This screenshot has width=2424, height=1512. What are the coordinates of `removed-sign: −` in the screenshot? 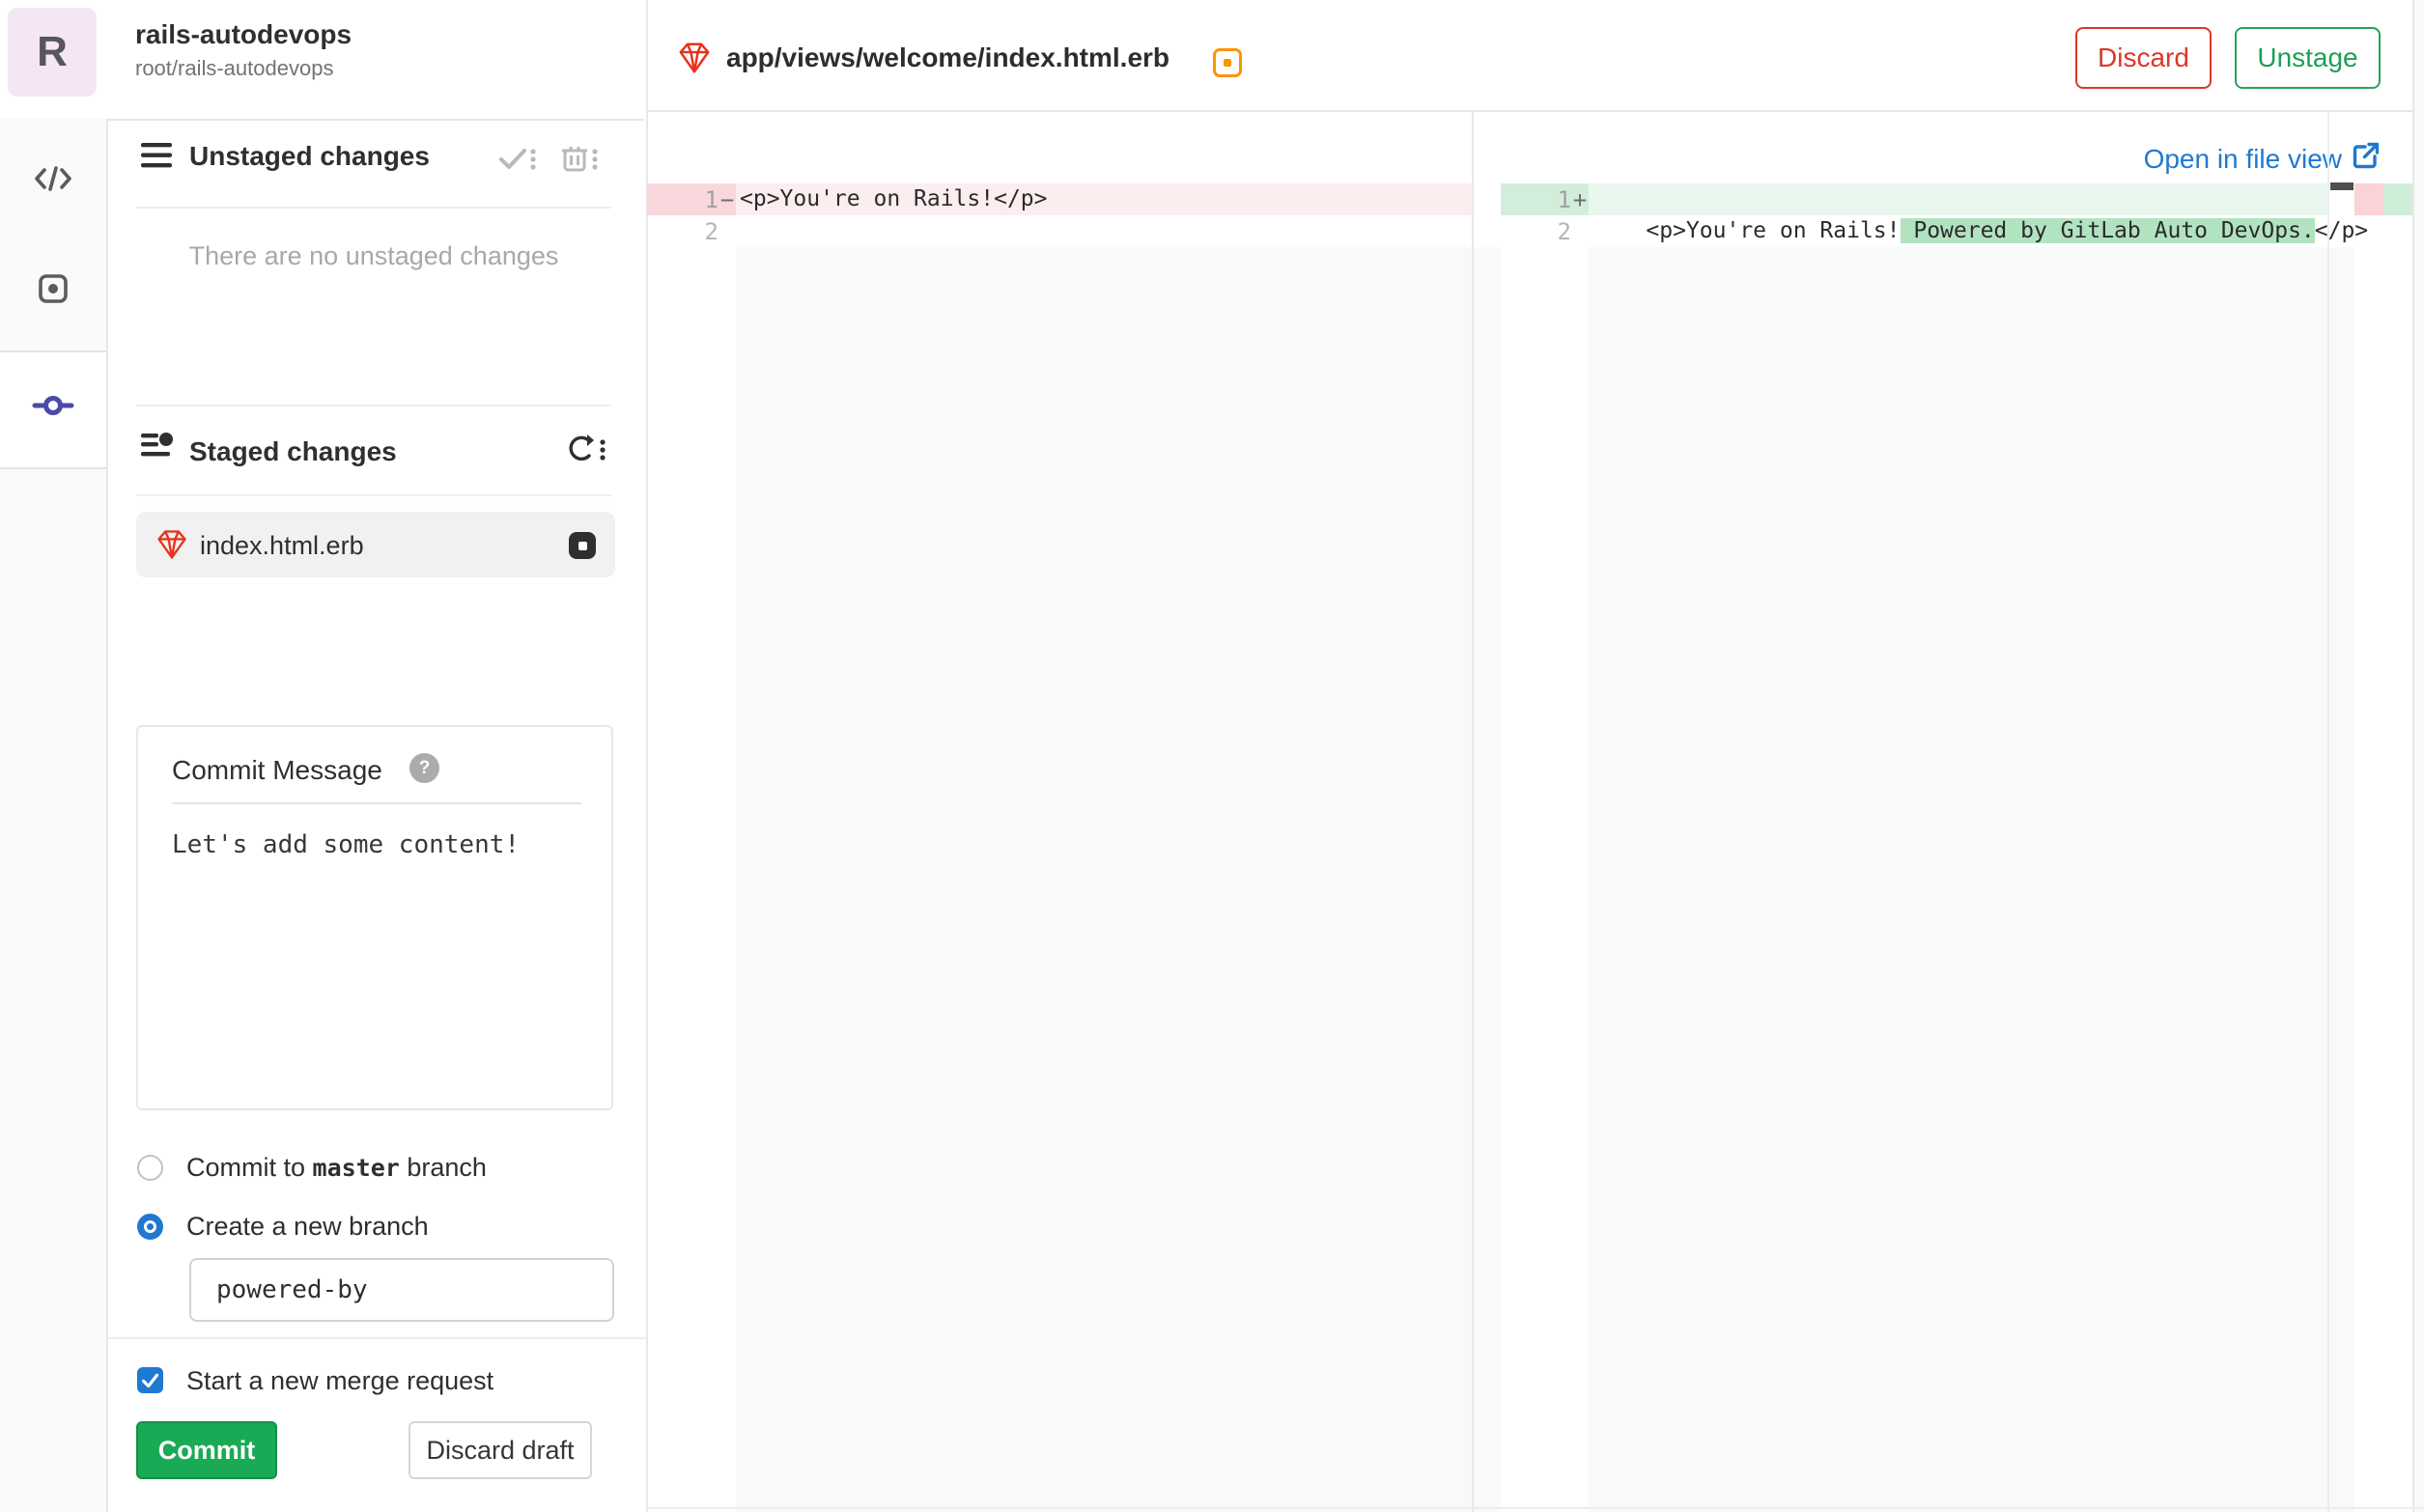 It's located at (727, 199).